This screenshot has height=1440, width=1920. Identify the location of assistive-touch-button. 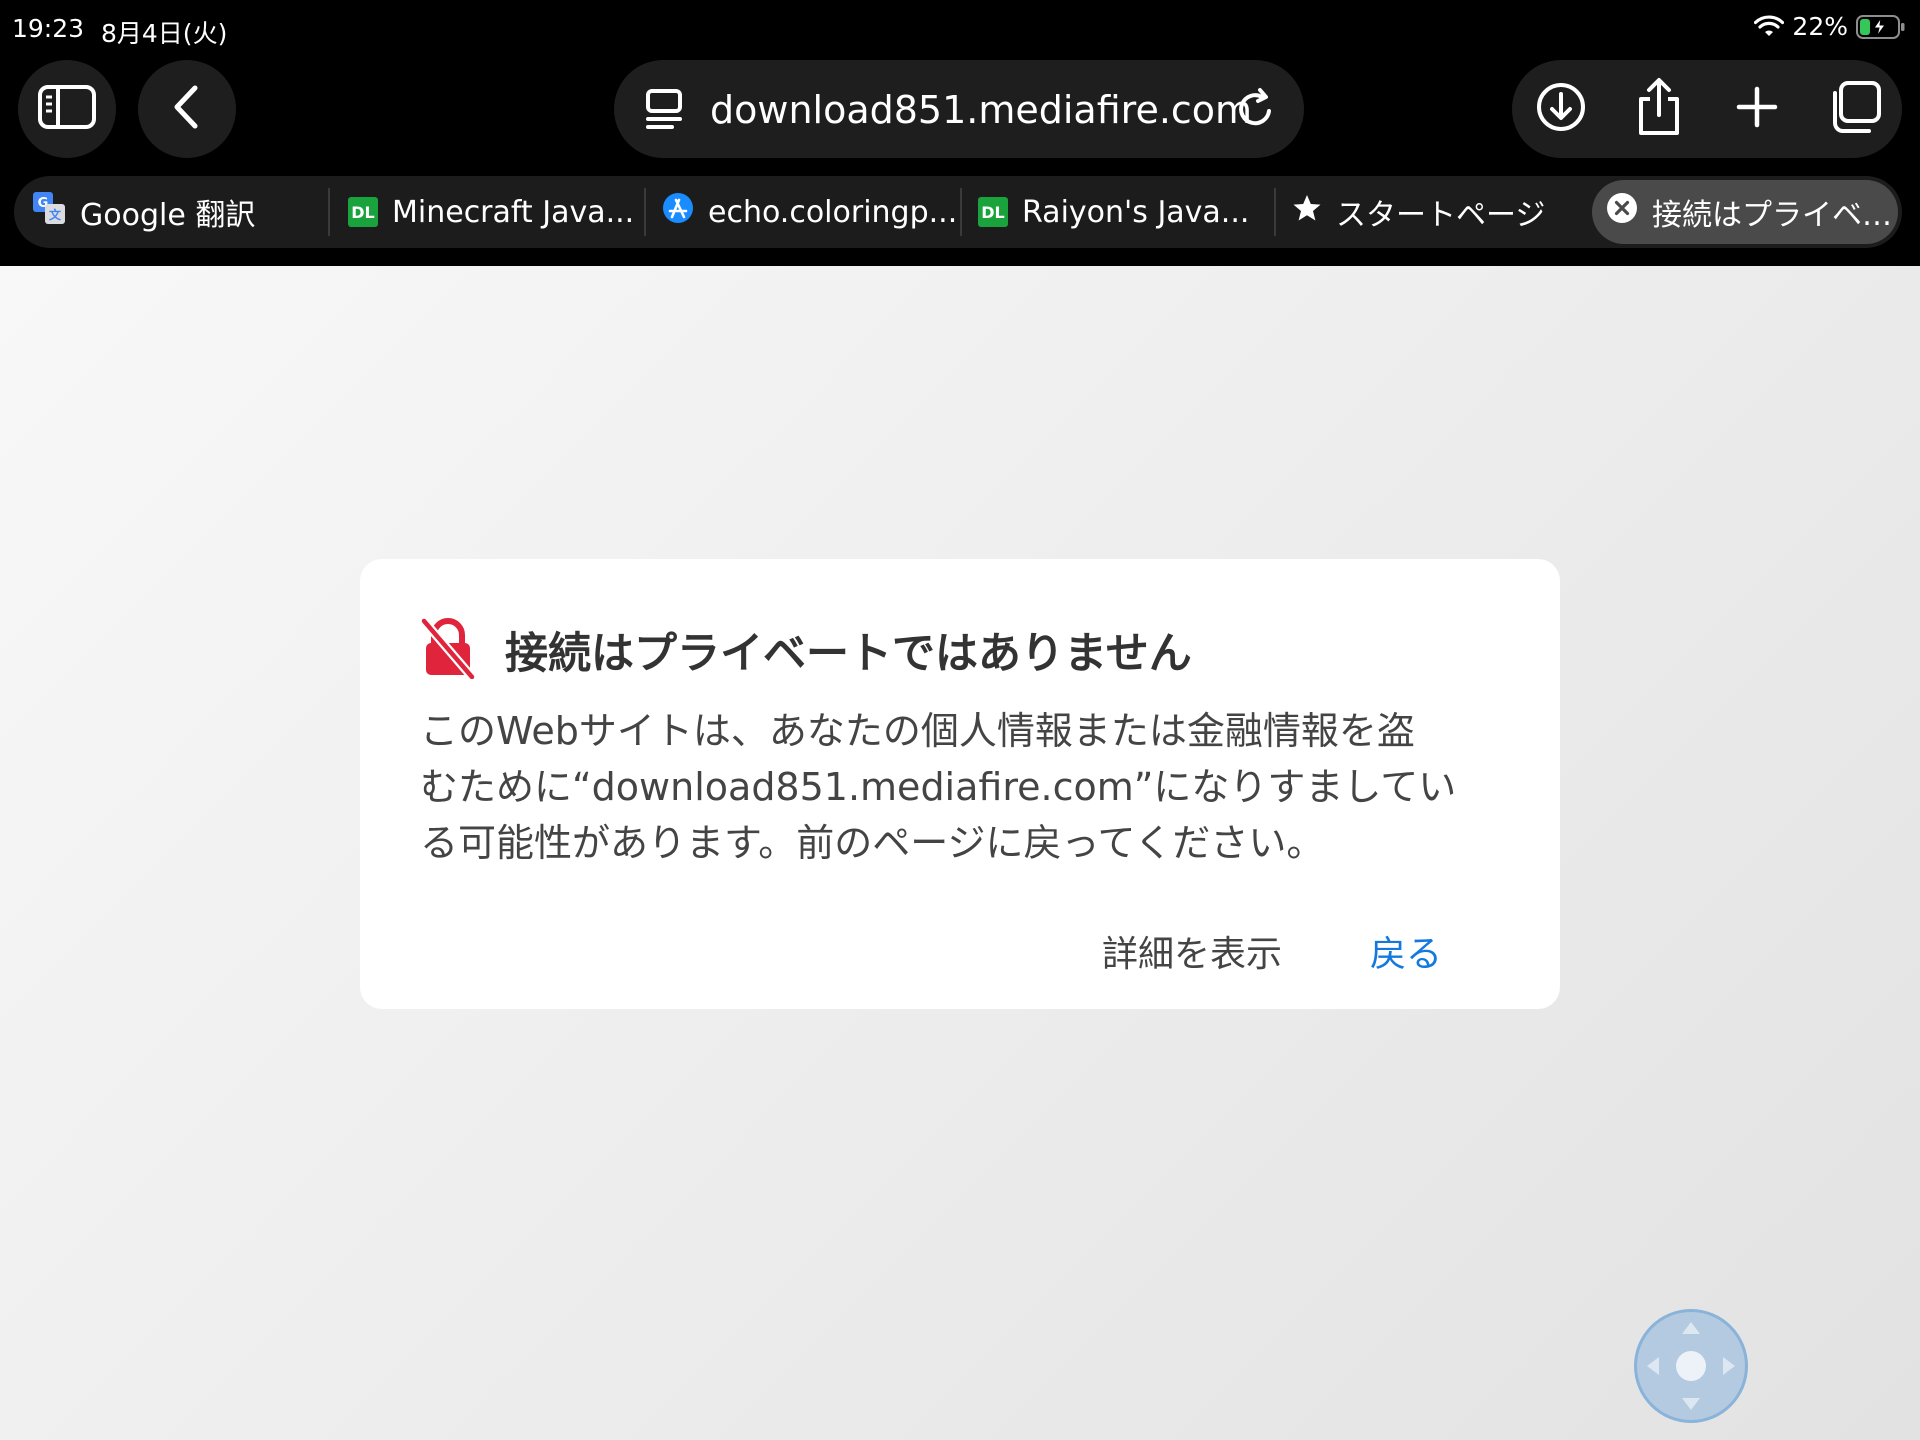
(1691, 1366).